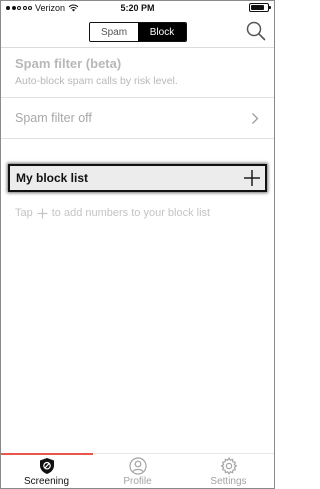 The image size is (320, 489). I want to click on gear-icon, so click(228, 466).